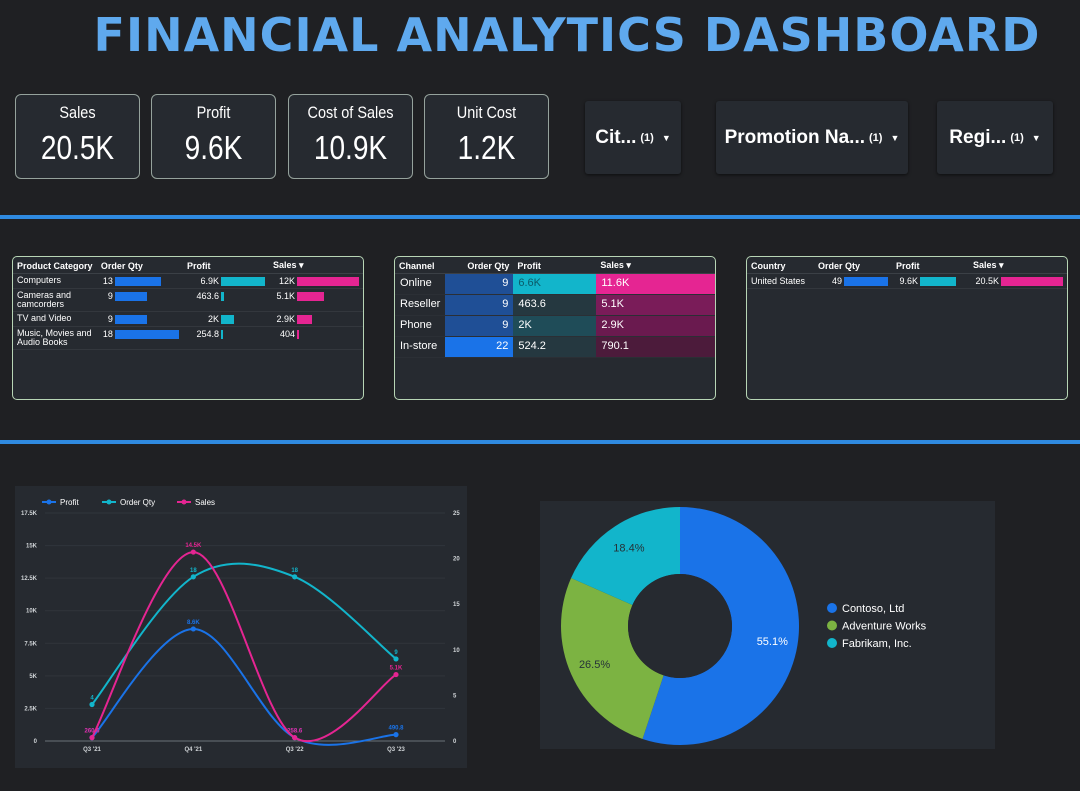 Image resolution: width=1080 pixels, height=791 pixels. What do you see at coordinates (836, 281) in the screenshot?
I see `order-qty-cell-text: 49` at bounding box center [836, 281].